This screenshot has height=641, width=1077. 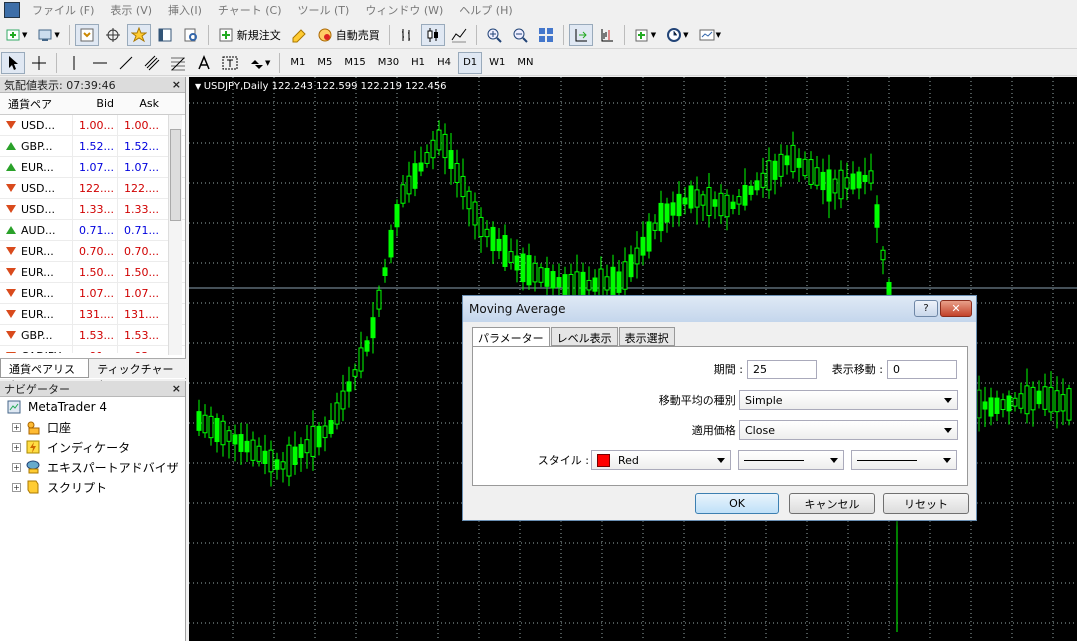 I want to click on timeframe-w1: W1, so click(x=497, y=63).